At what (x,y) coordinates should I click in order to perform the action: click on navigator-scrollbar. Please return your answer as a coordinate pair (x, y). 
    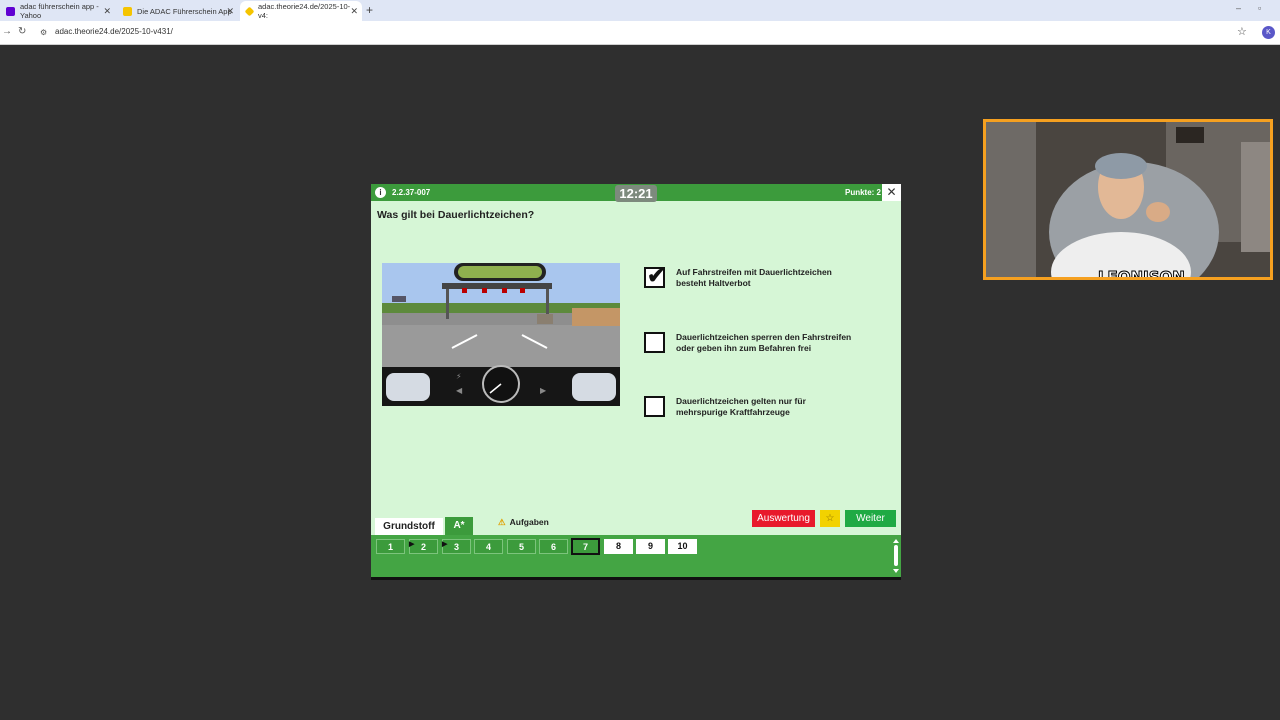
    Looking at the image, I should click on (896, 556).